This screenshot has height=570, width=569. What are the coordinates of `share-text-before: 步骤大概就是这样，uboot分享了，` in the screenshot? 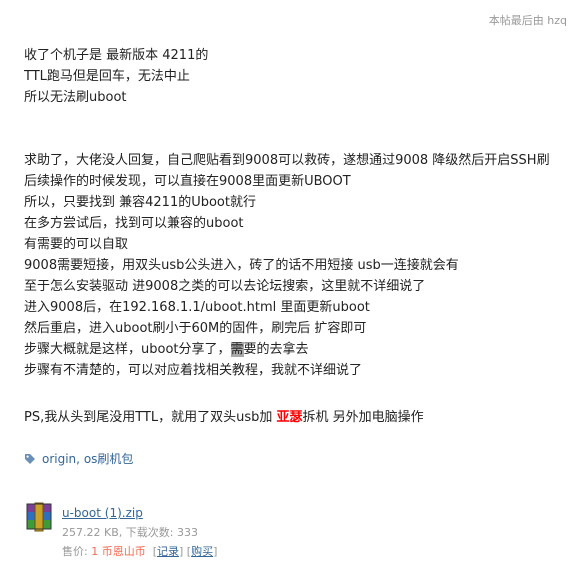 It's located at (127, 349).